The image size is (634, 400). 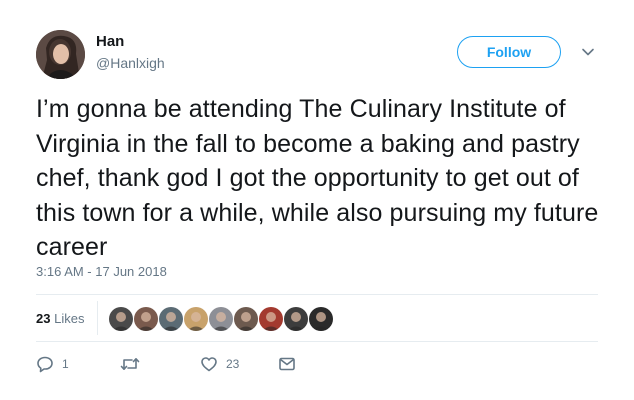 What do you see at coordinates (69, 318) in the screenshot?
I see `likes-count-label: Likes` at bounding box center [69, 318].